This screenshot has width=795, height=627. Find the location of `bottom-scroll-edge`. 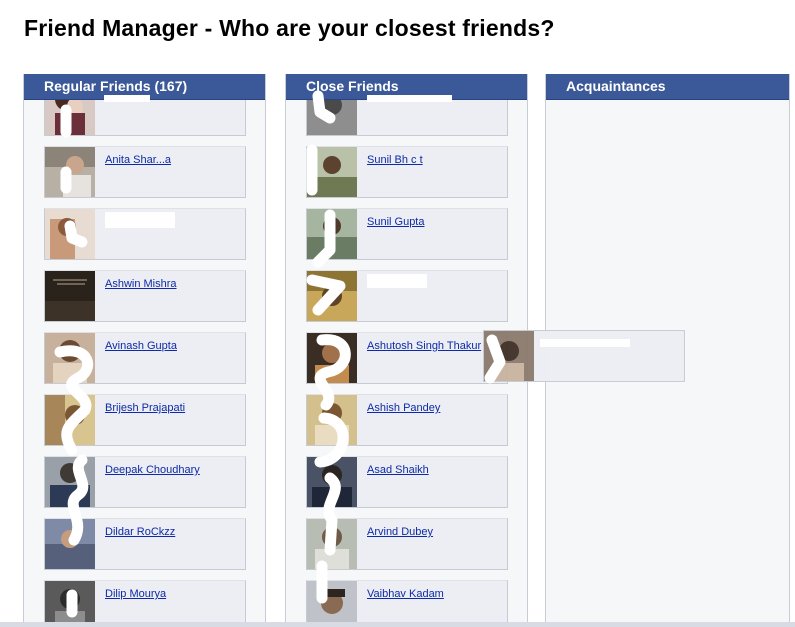

bottom-scroll-edge is located at coordinates (397, 624).